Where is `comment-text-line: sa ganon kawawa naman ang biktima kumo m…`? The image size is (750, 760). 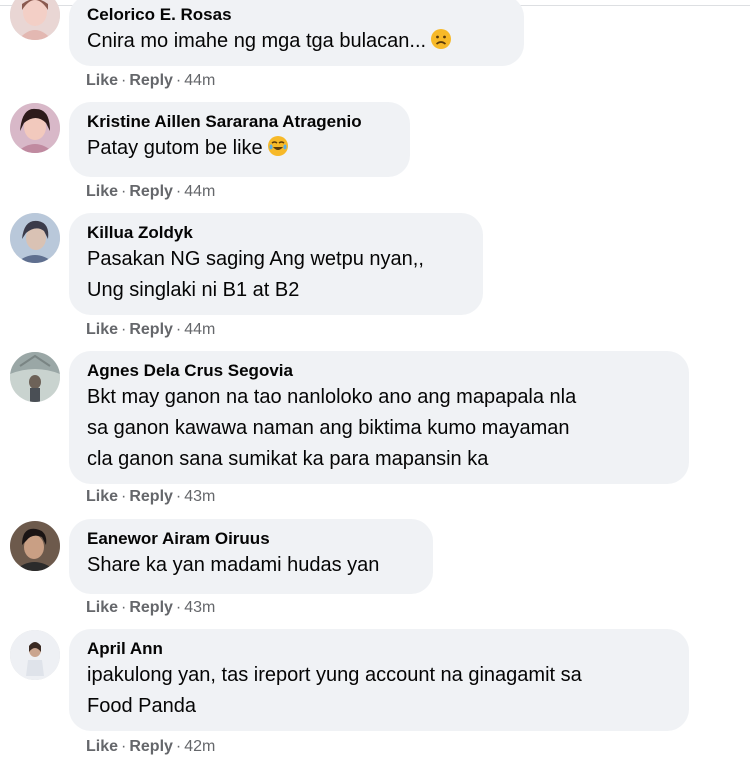
comment-text-line: sa ganon kawawa naman ang biktima kumo m… is located at coordinates (328, 428).